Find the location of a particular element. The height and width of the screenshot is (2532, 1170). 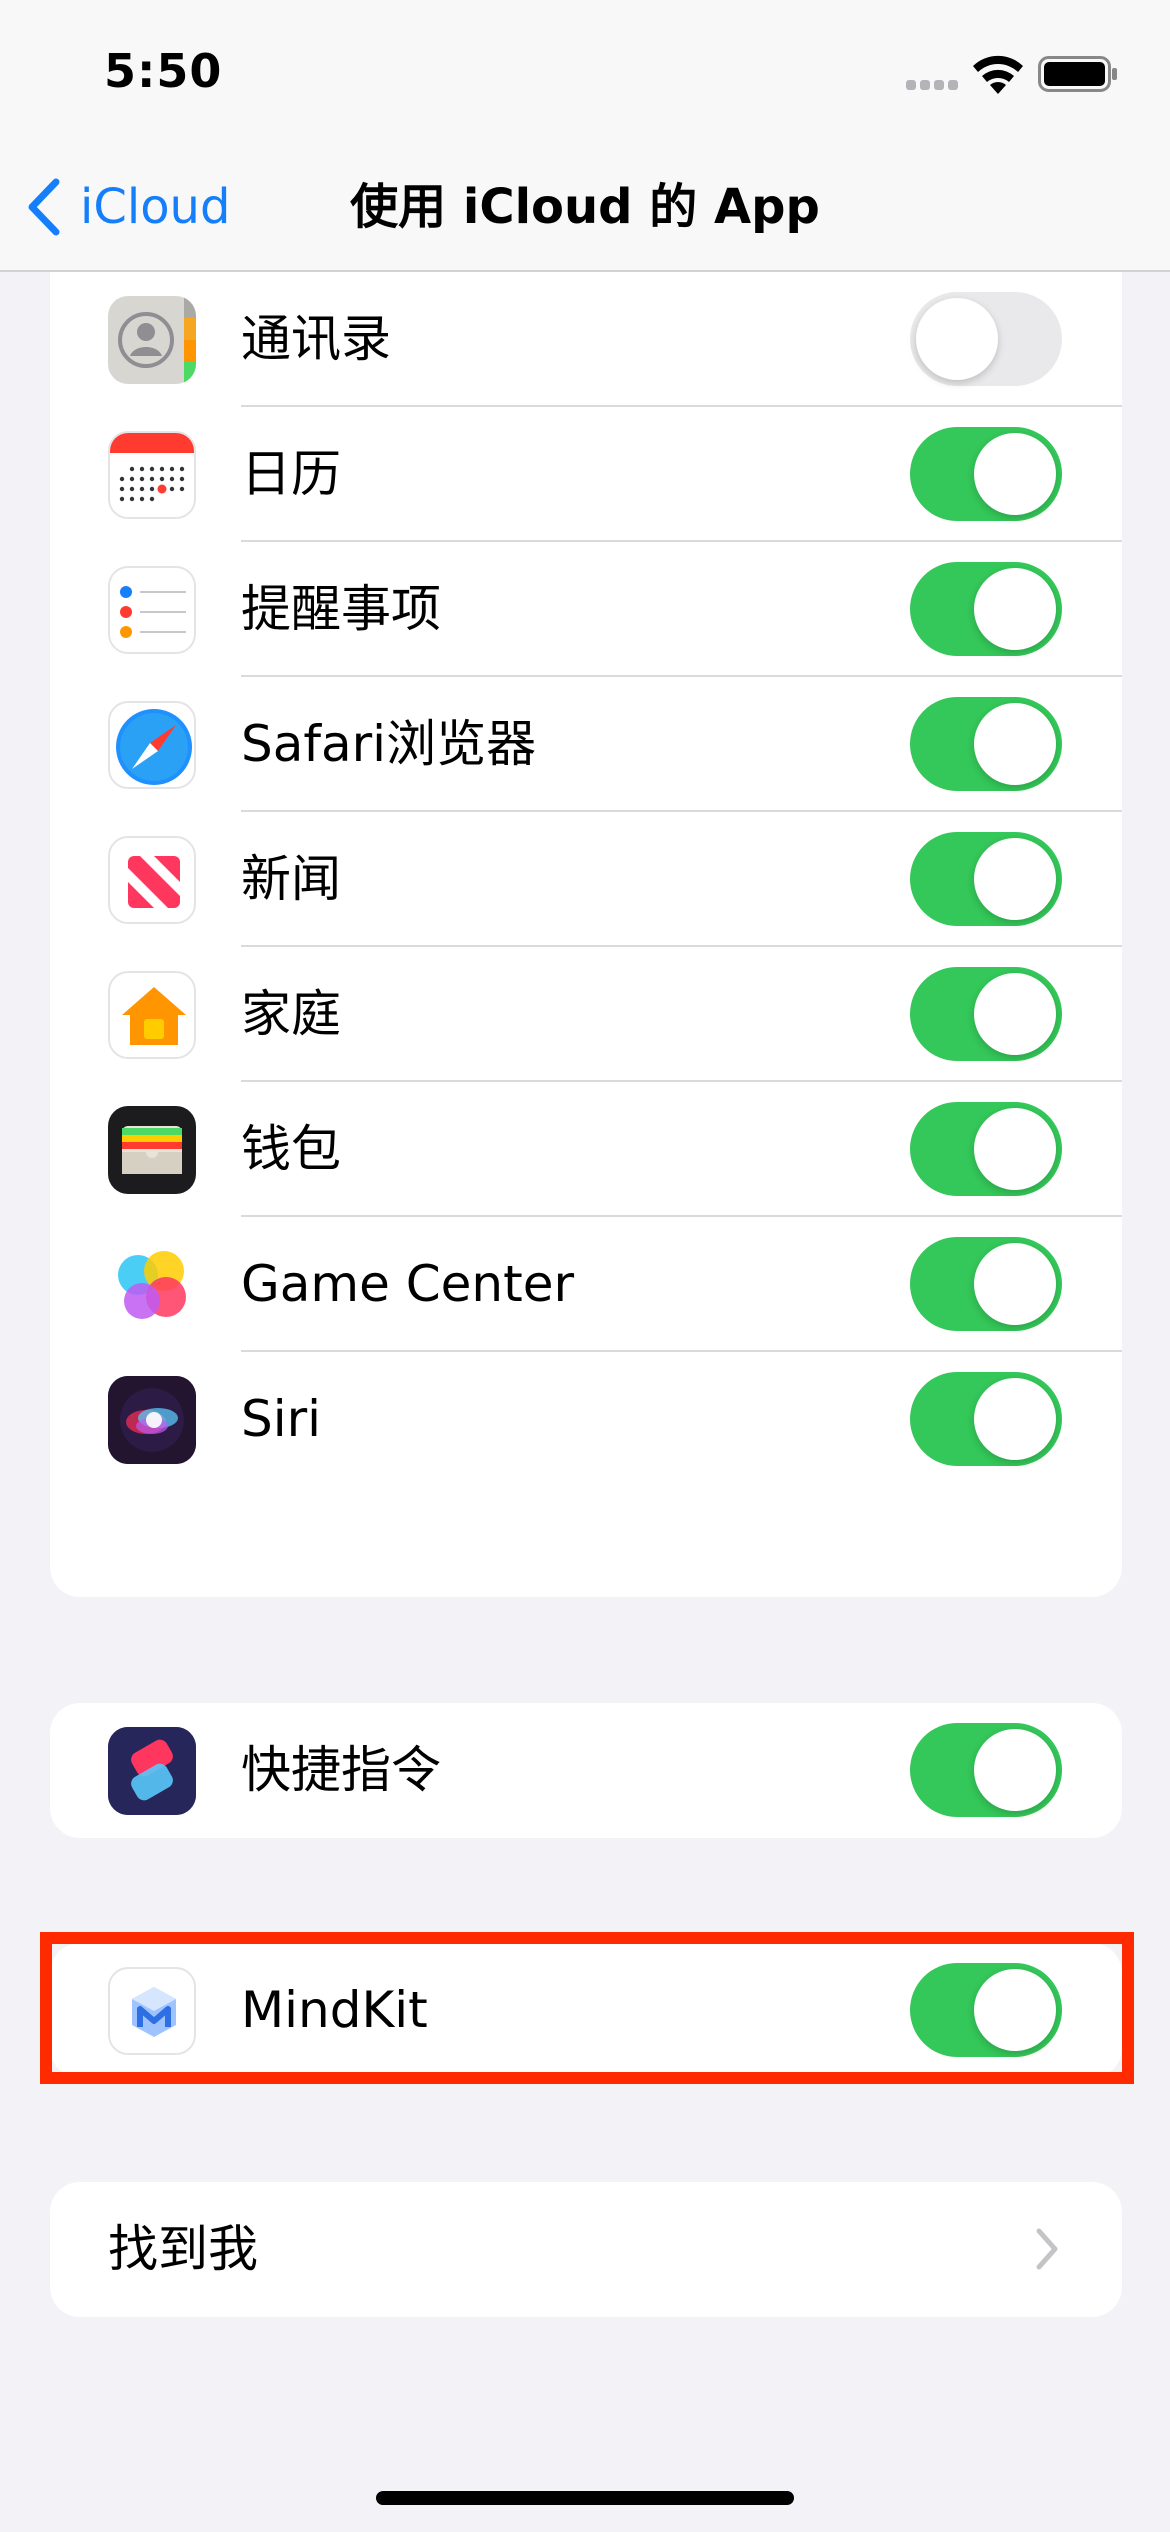

app-label: Safari浏览器 is located at coordinates (389, 744).